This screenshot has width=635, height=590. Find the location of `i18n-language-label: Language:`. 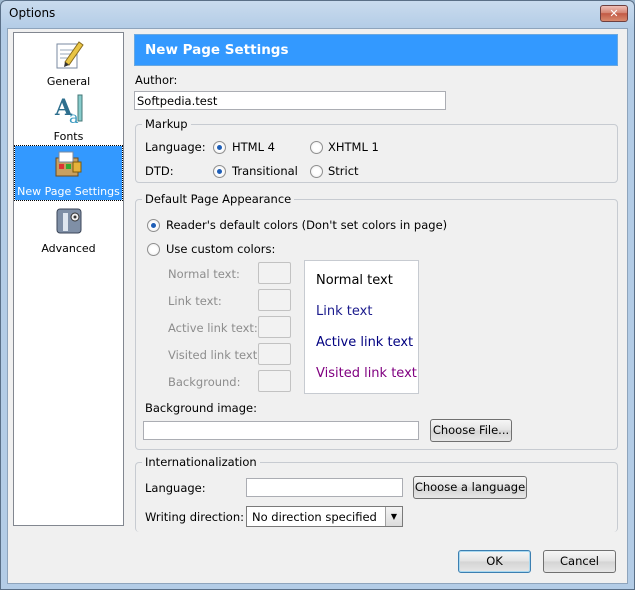

i18n-language-label: Language: is located at coordinates (175, 488).